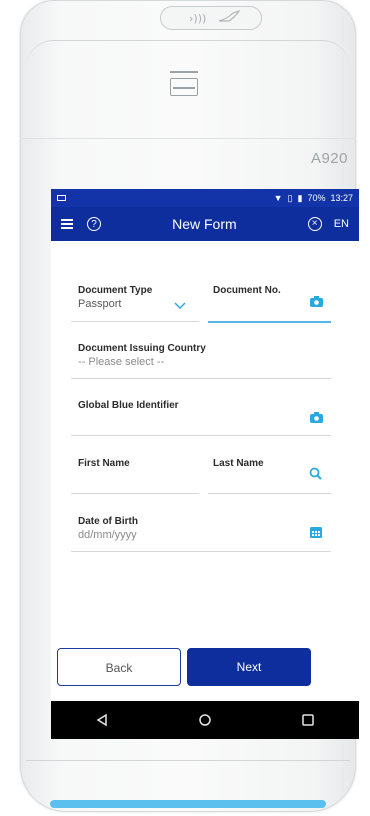 This screenshot has width=370, height=816. What do you see at coordinates (180, 306) in the screenshot?
I see `chevron-down-icon` at bounding box center [180, 306].